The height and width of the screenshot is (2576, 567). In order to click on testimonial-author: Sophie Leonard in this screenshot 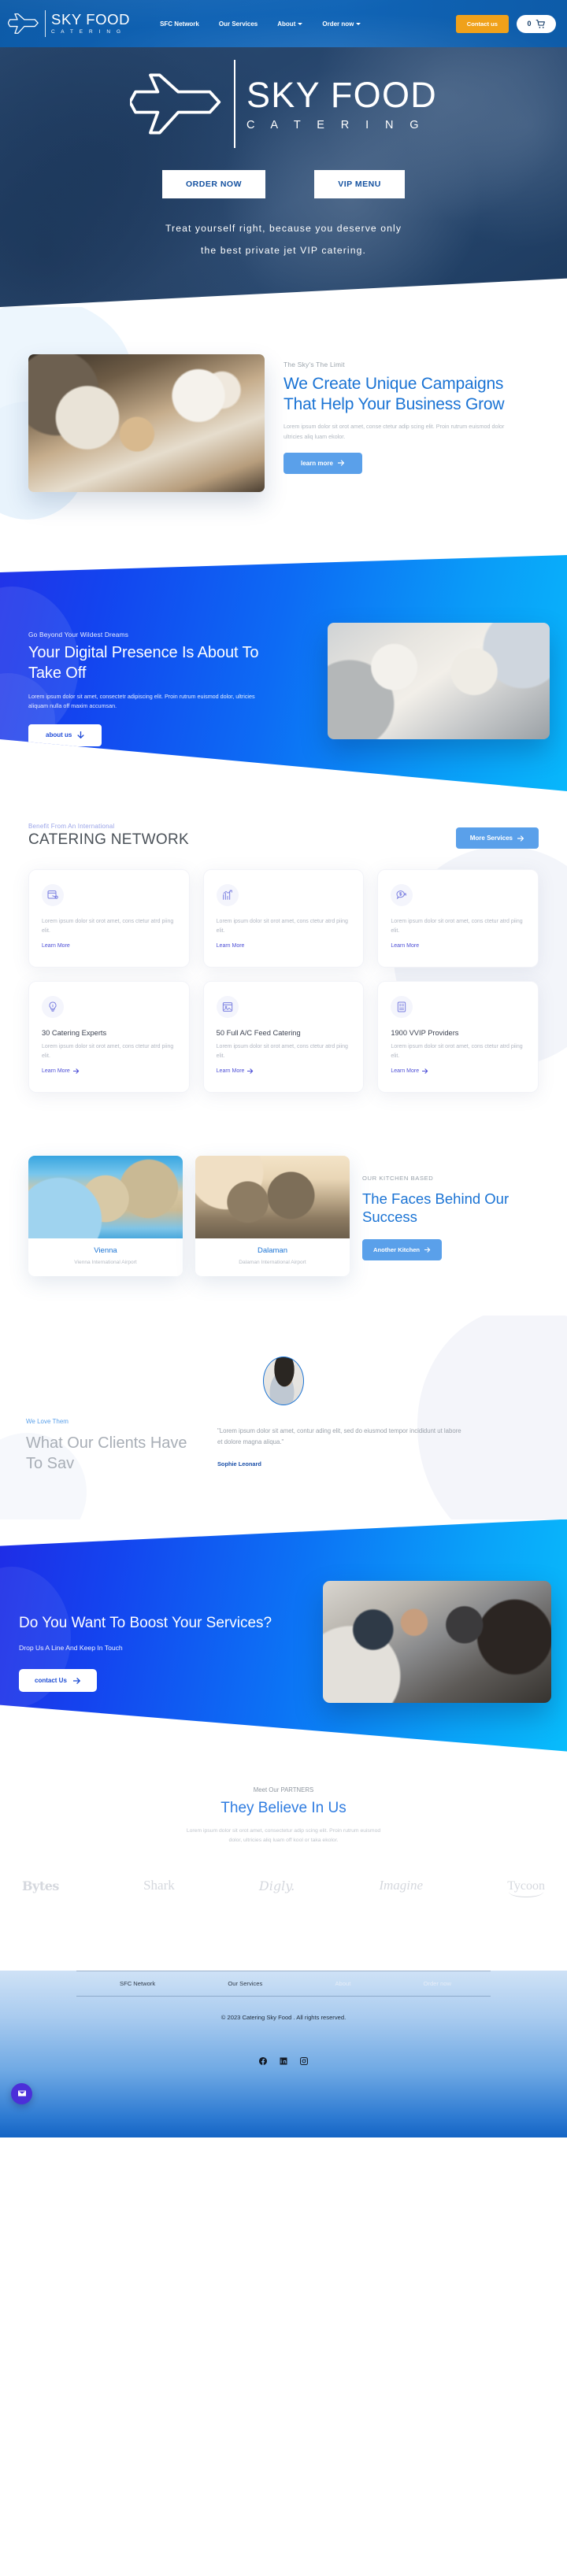, I will do `click(239, 1464)`.